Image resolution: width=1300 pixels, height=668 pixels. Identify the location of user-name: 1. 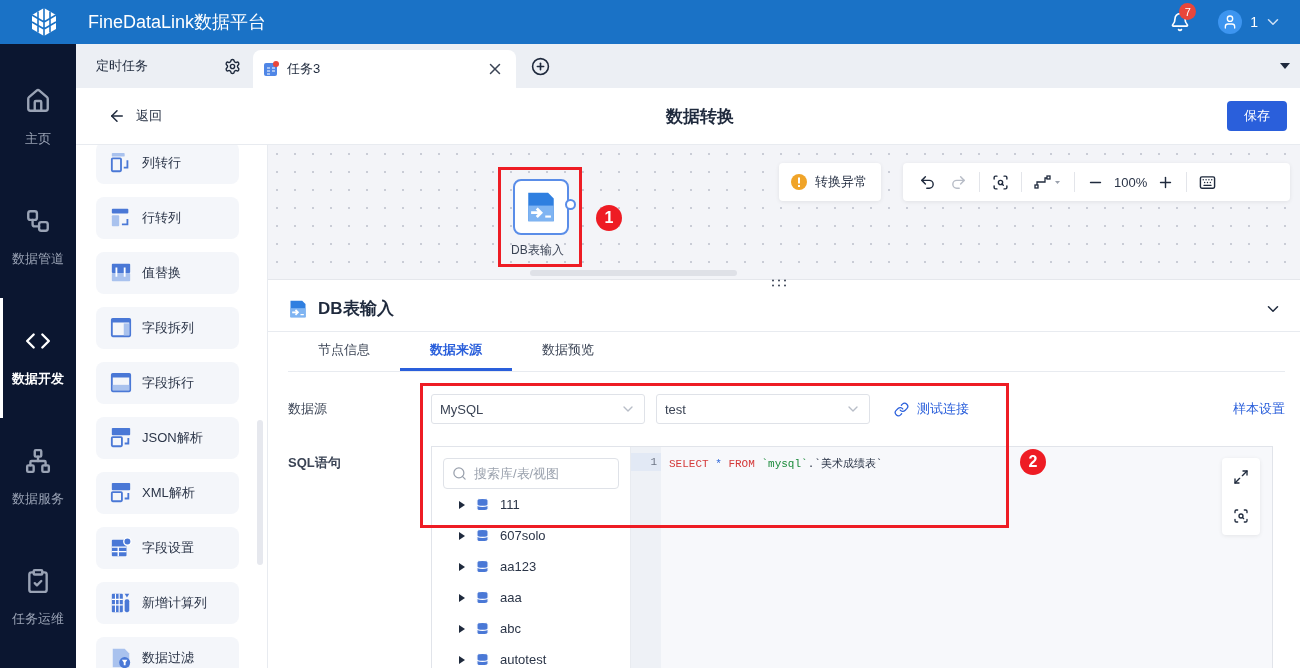
(1254, 22).